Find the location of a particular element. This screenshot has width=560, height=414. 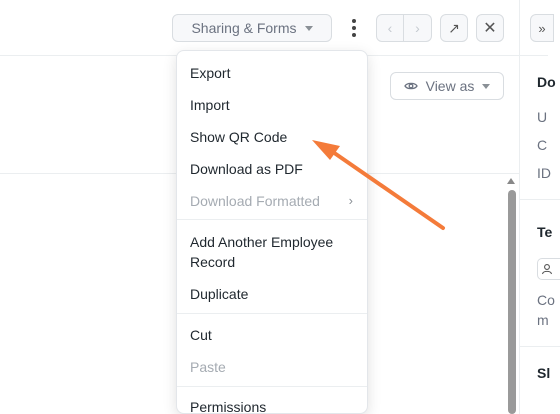

side-panel-heading: Te is located at coordinates (545, 232).